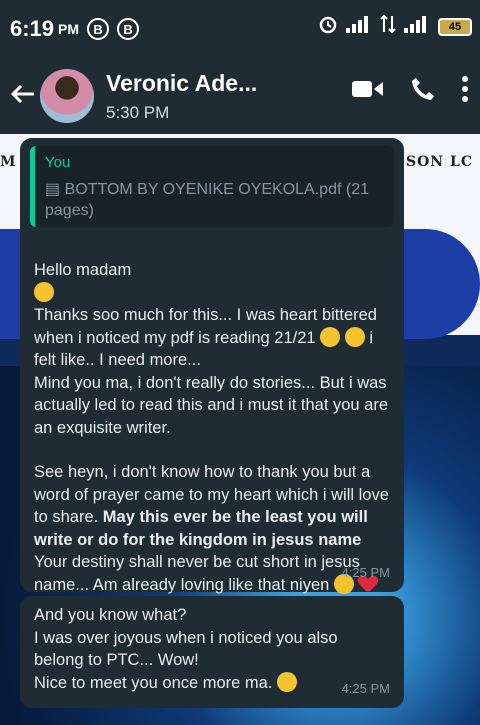 This screenshot has width=480, height=725. What do you see at coordinates (153, 682) in the screenshot?
I see `message-line: Nice to meet you once more ma.` at bounding box center [153, 682].